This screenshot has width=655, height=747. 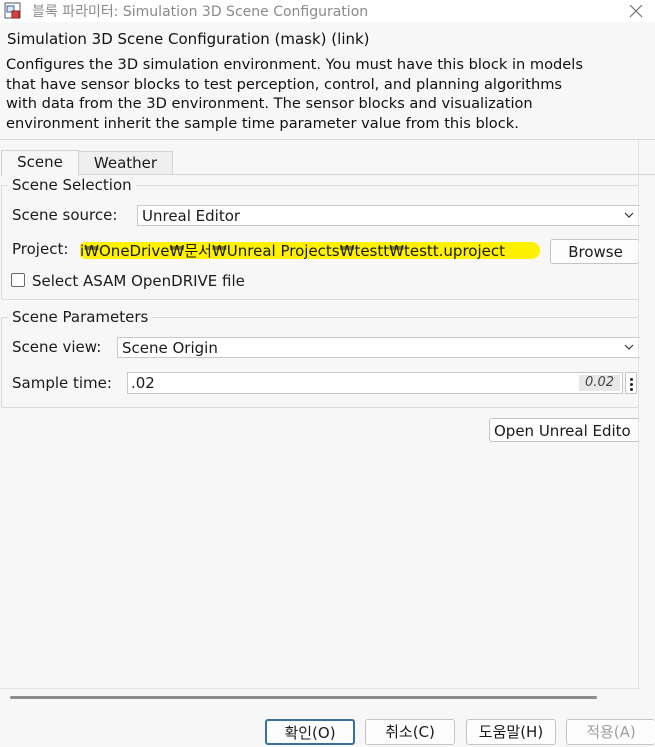 What do you see at coordinates (40, 163) in the screenshot?
I see `tab-scene: Scene` at bounding box center [40, 163].